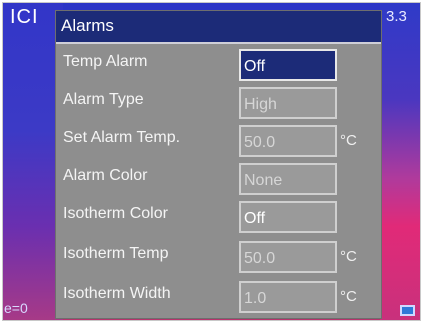 The height and width of the screenshot is (323, 423). I want to click on isotherm-width-label: Isotherm Width, so click(117, 293).